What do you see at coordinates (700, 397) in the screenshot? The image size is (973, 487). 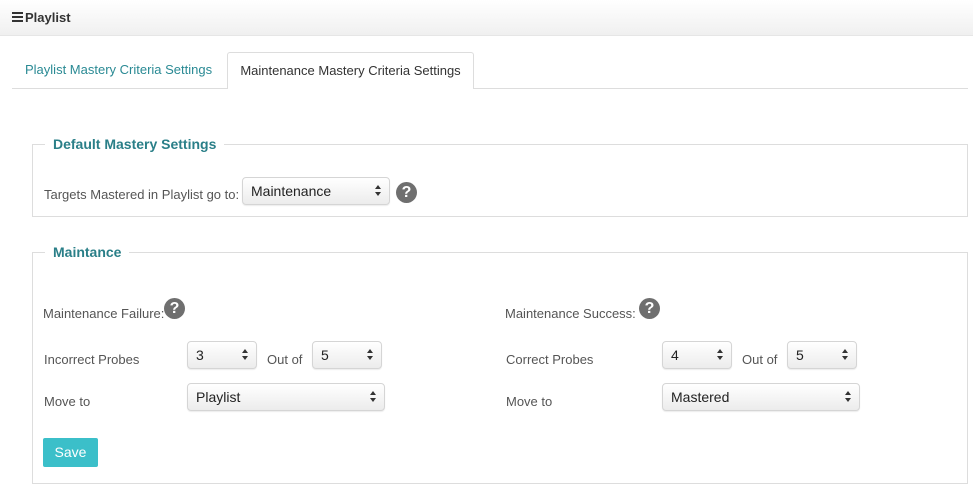 I see `success-move-to-value: Mastered` at bounding box center [700, 397].